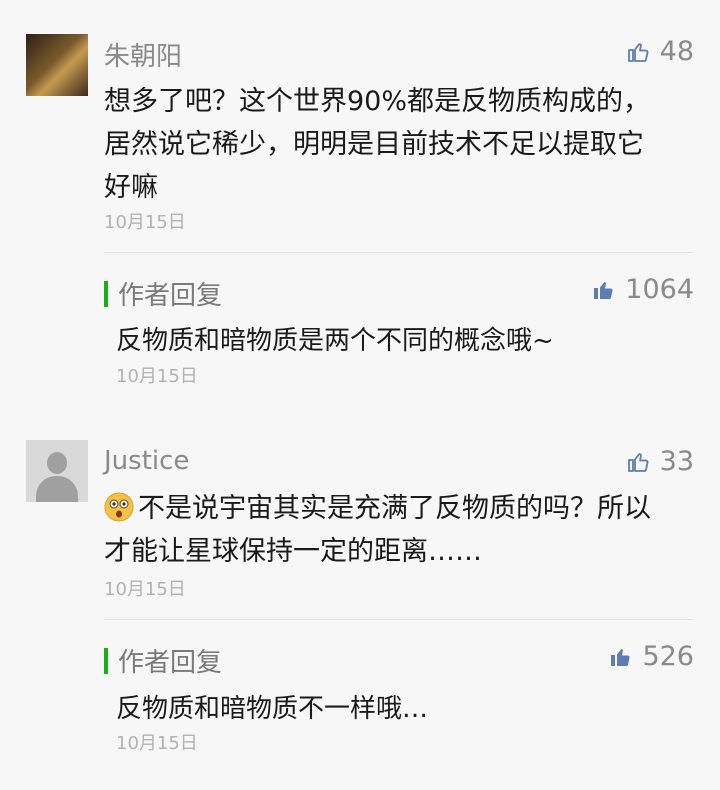 The height and width of the screenshot is (790, 720). What do you see at coordinates (57, 463) in the screenshot?
I see `default-avatar-head` at bounding box center [57, 463].